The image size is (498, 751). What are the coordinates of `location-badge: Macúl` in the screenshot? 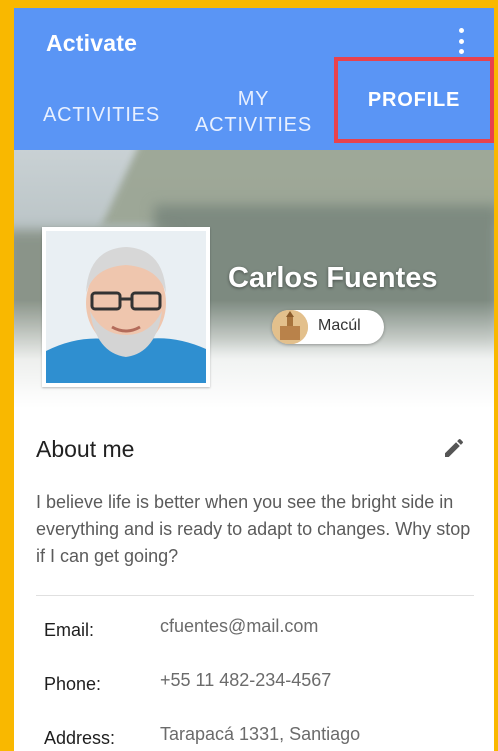 It's located at (328, 327).